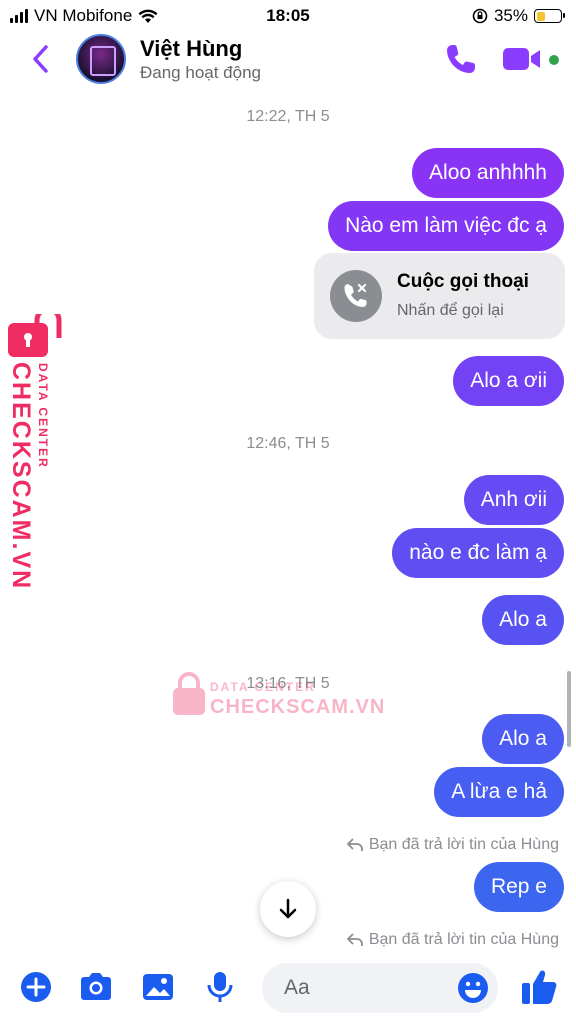 This screenshot has height=1024, width=576. I want to click on phone-call-icon, so click(461, 59).